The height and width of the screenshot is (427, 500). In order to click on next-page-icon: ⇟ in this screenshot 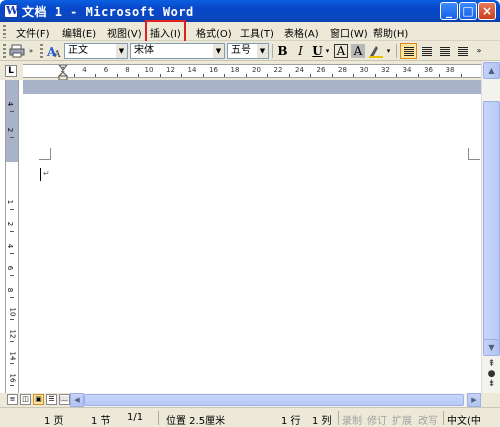, I will do `click(491, 384)`.